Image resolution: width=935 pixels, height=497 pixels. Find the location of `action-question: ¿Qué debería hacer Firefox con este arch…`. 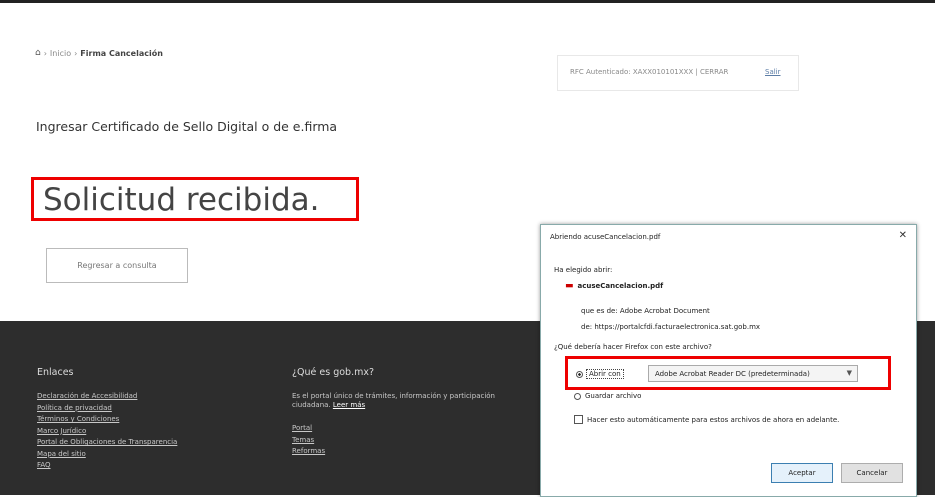

action-question: ¿Qué debería hacer Firefox con este arch… is located at coordinates (633, 347).